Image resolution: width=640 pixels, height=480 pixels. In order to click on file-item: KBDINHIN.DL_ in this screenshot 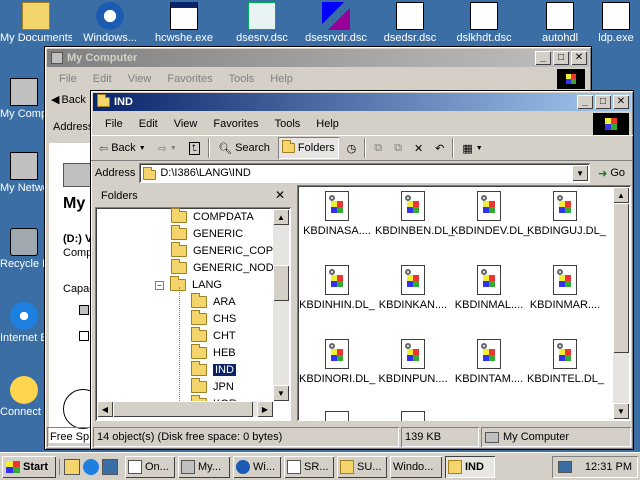, I will do `click(337, 288)`.